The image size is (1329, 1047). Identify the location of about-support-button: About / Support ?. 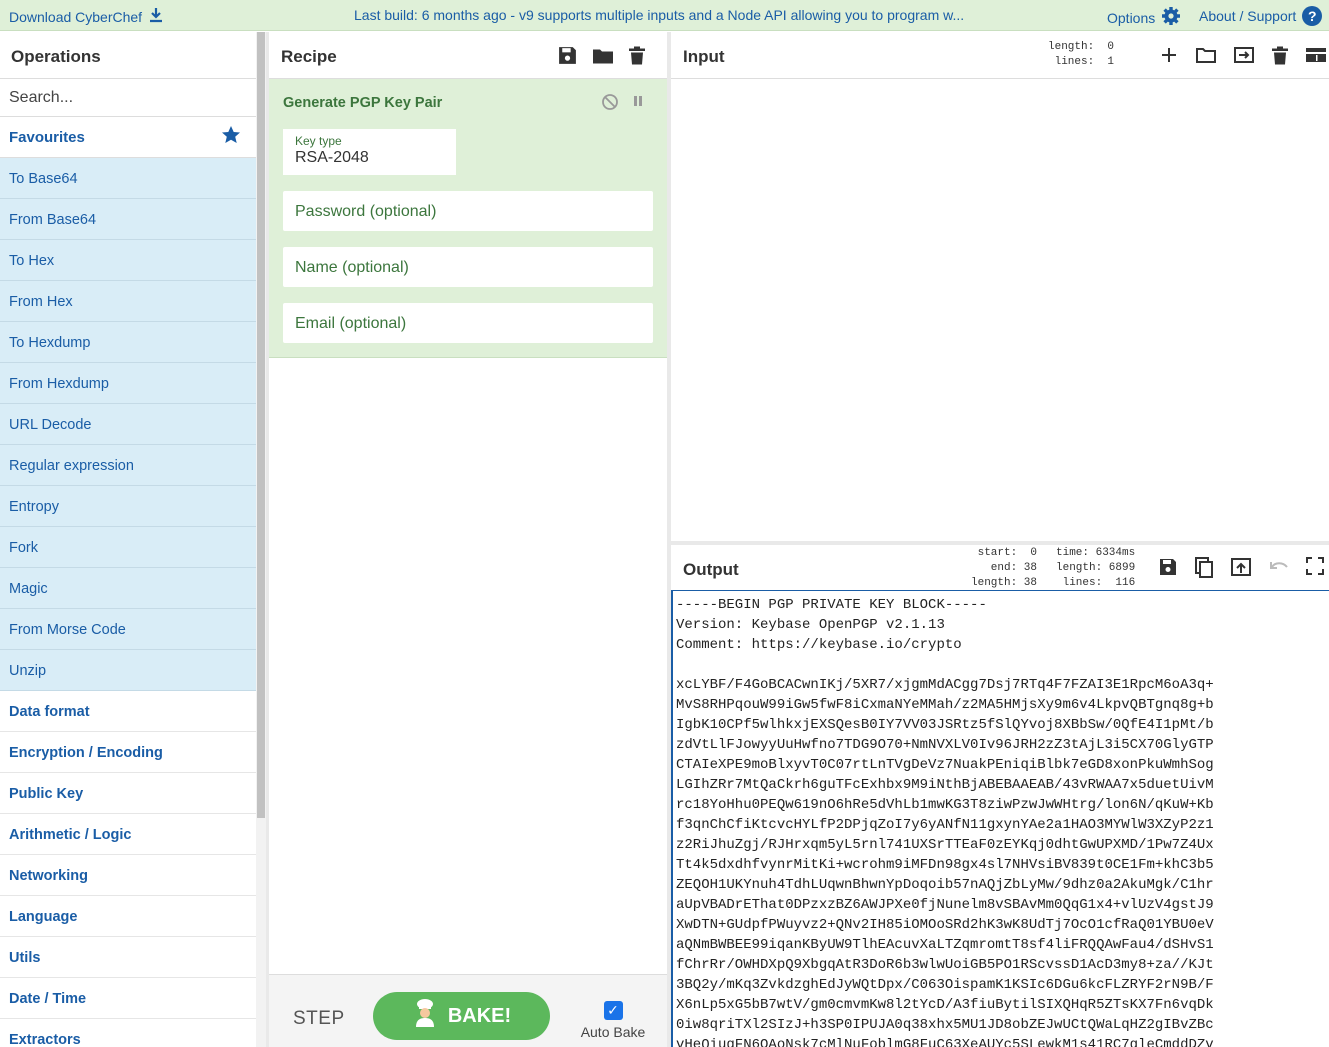
(1261, 16).